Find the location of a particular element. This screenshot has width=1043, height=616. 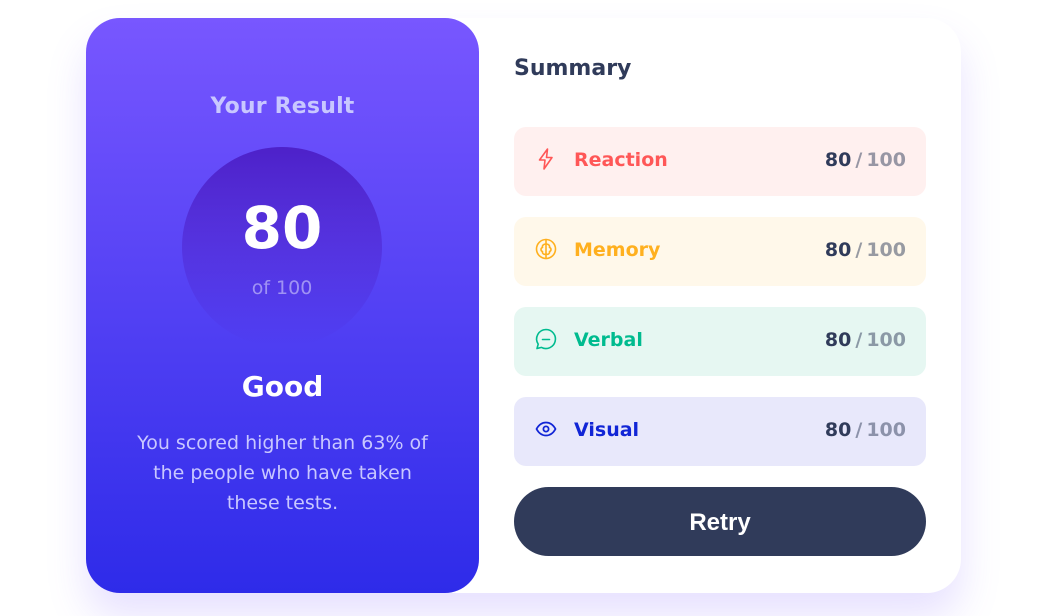

summary-item-label: Reaction is located at coordinates (621, 160).